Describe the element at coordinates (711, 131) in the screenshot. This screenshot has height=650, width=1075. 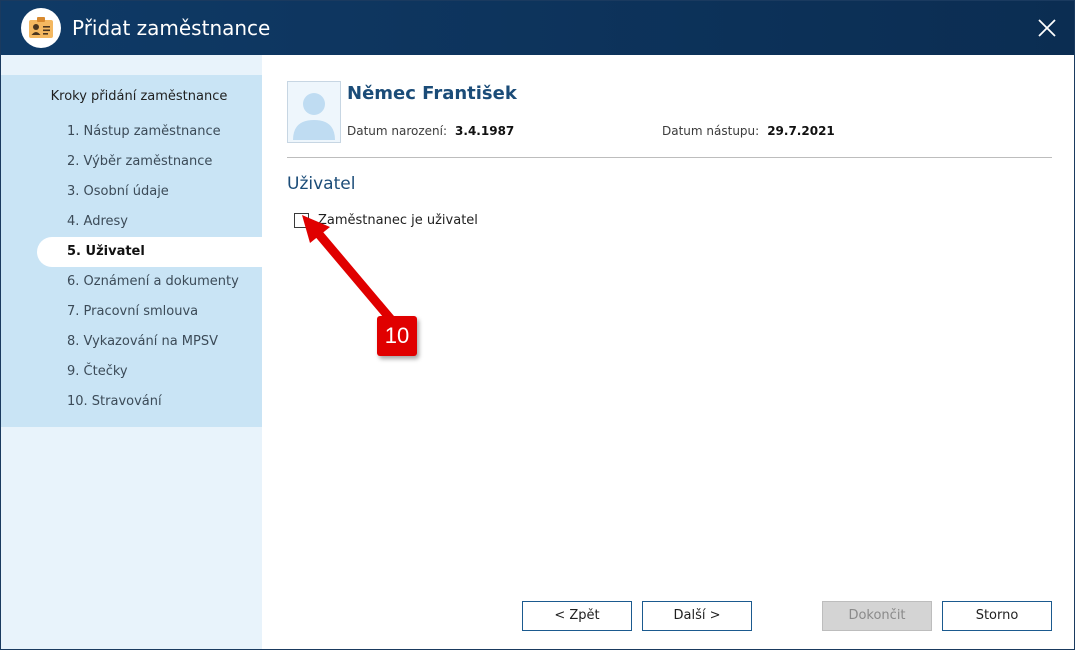
I see `start-date-label: Datum nástupu:` at that location.